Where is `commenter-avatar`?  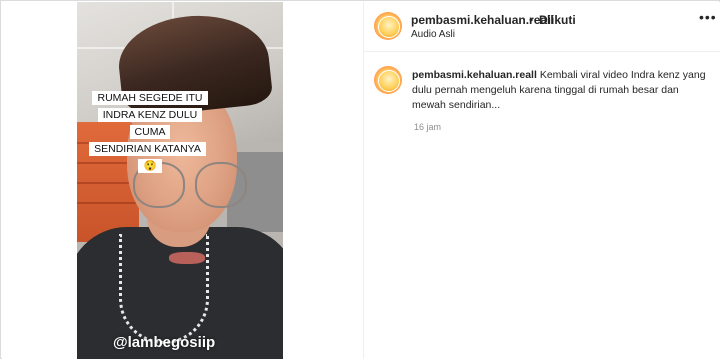
commenter-avatar is located at coordinates (388, 80).